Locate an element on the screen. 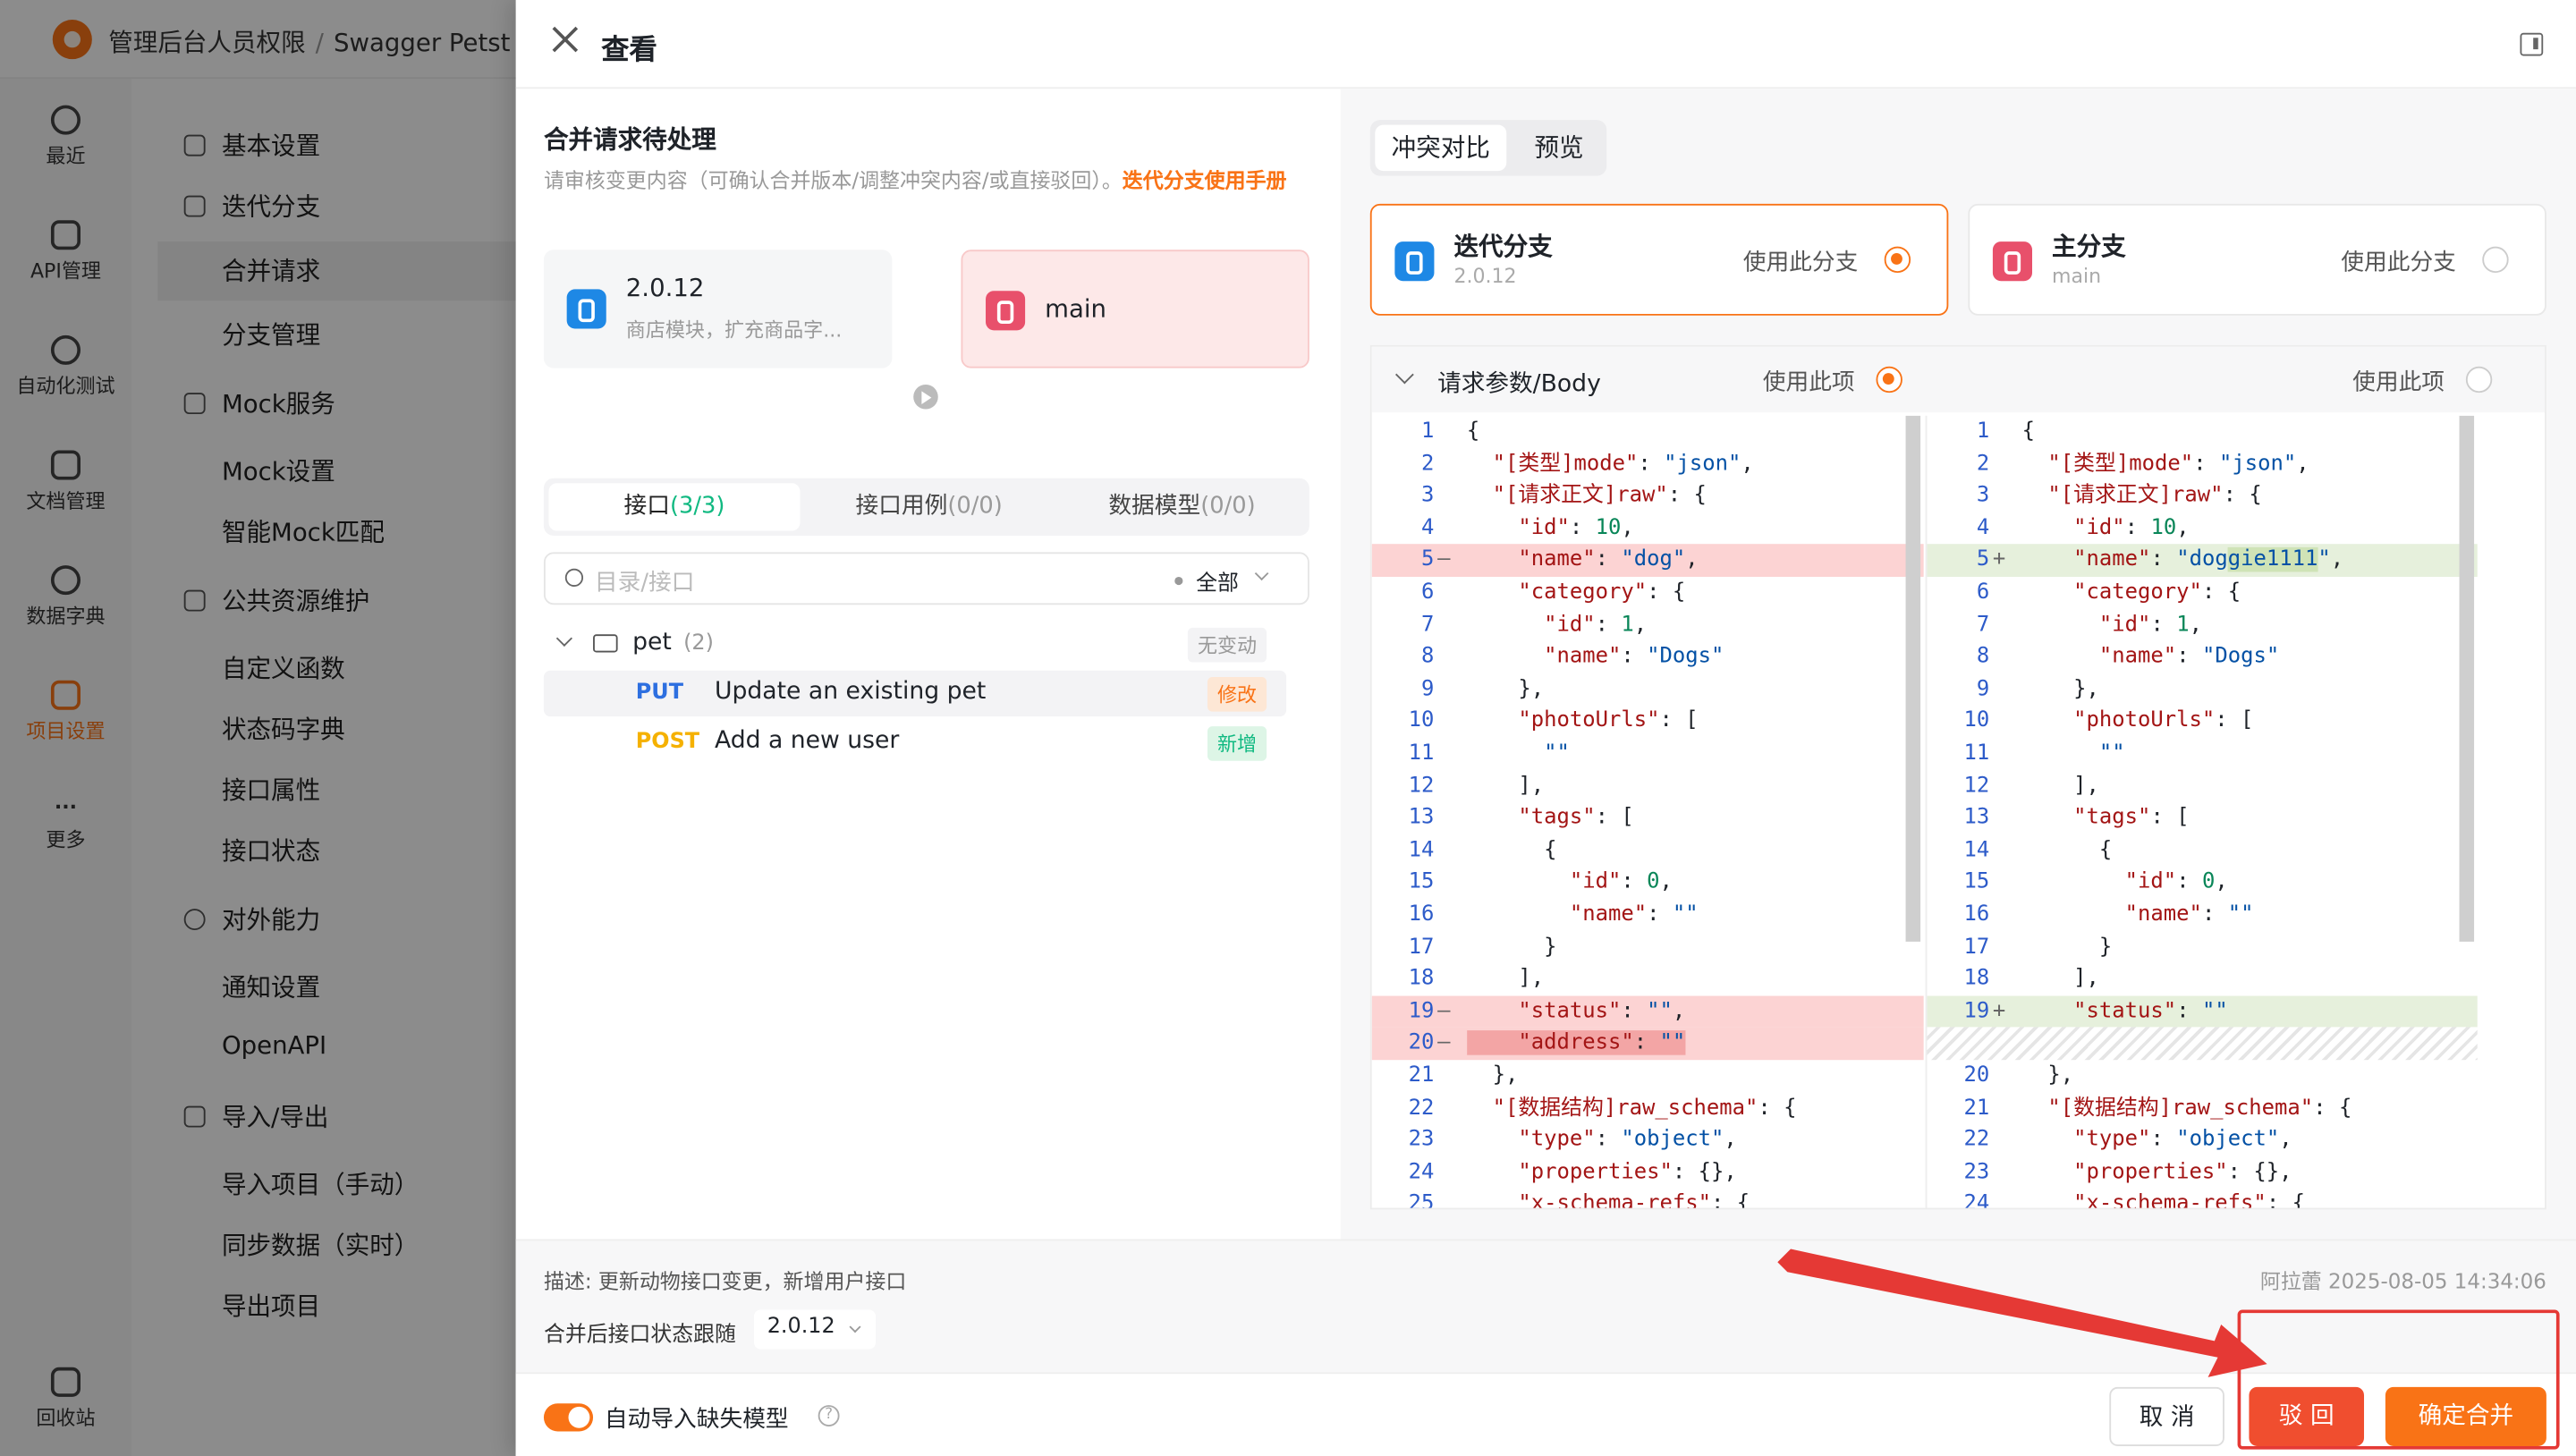 This screenshot has width=2576, height=1456. annotation-arrow-icon is located at coordinates (2022, 1313).